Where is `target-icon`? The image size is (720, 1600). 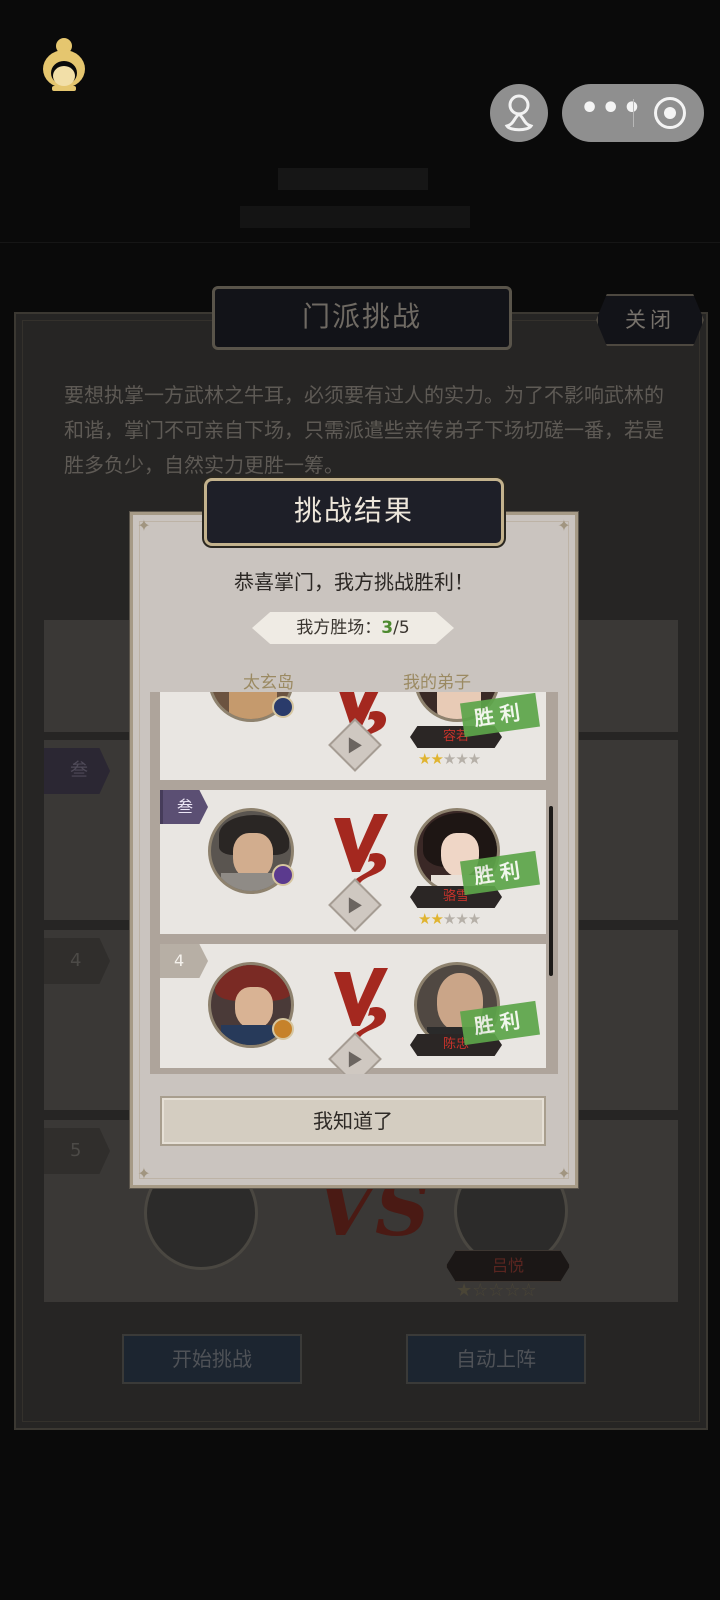 target-icon is located at coordinates (670, 113).